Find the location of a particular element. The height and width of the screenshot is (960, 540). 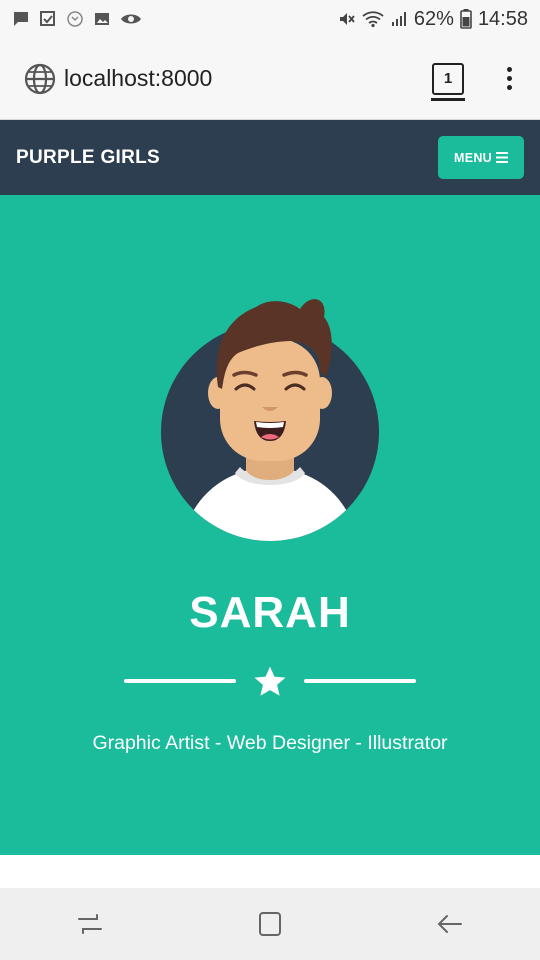

checkbox-icon is located at coordinates (47, 18).